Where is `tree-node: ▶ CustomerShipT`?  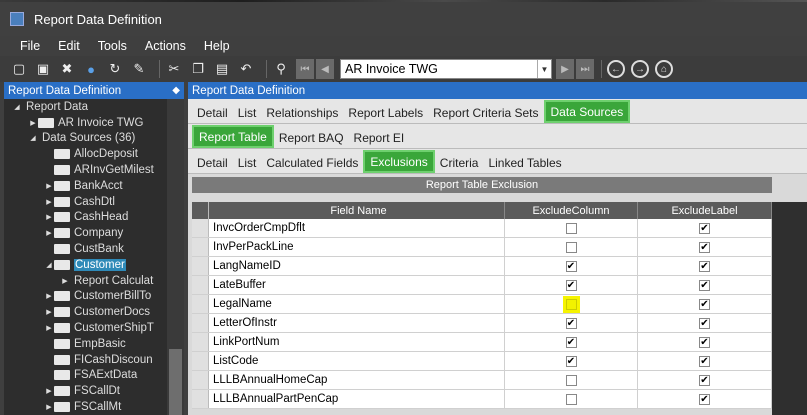 tree-node: ▶ CustomerShipT is located at coordinates (94, 328).